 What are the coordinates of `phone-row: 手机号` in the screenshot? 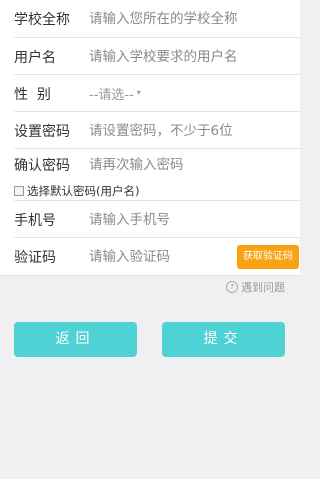 It's located at (150, 219).